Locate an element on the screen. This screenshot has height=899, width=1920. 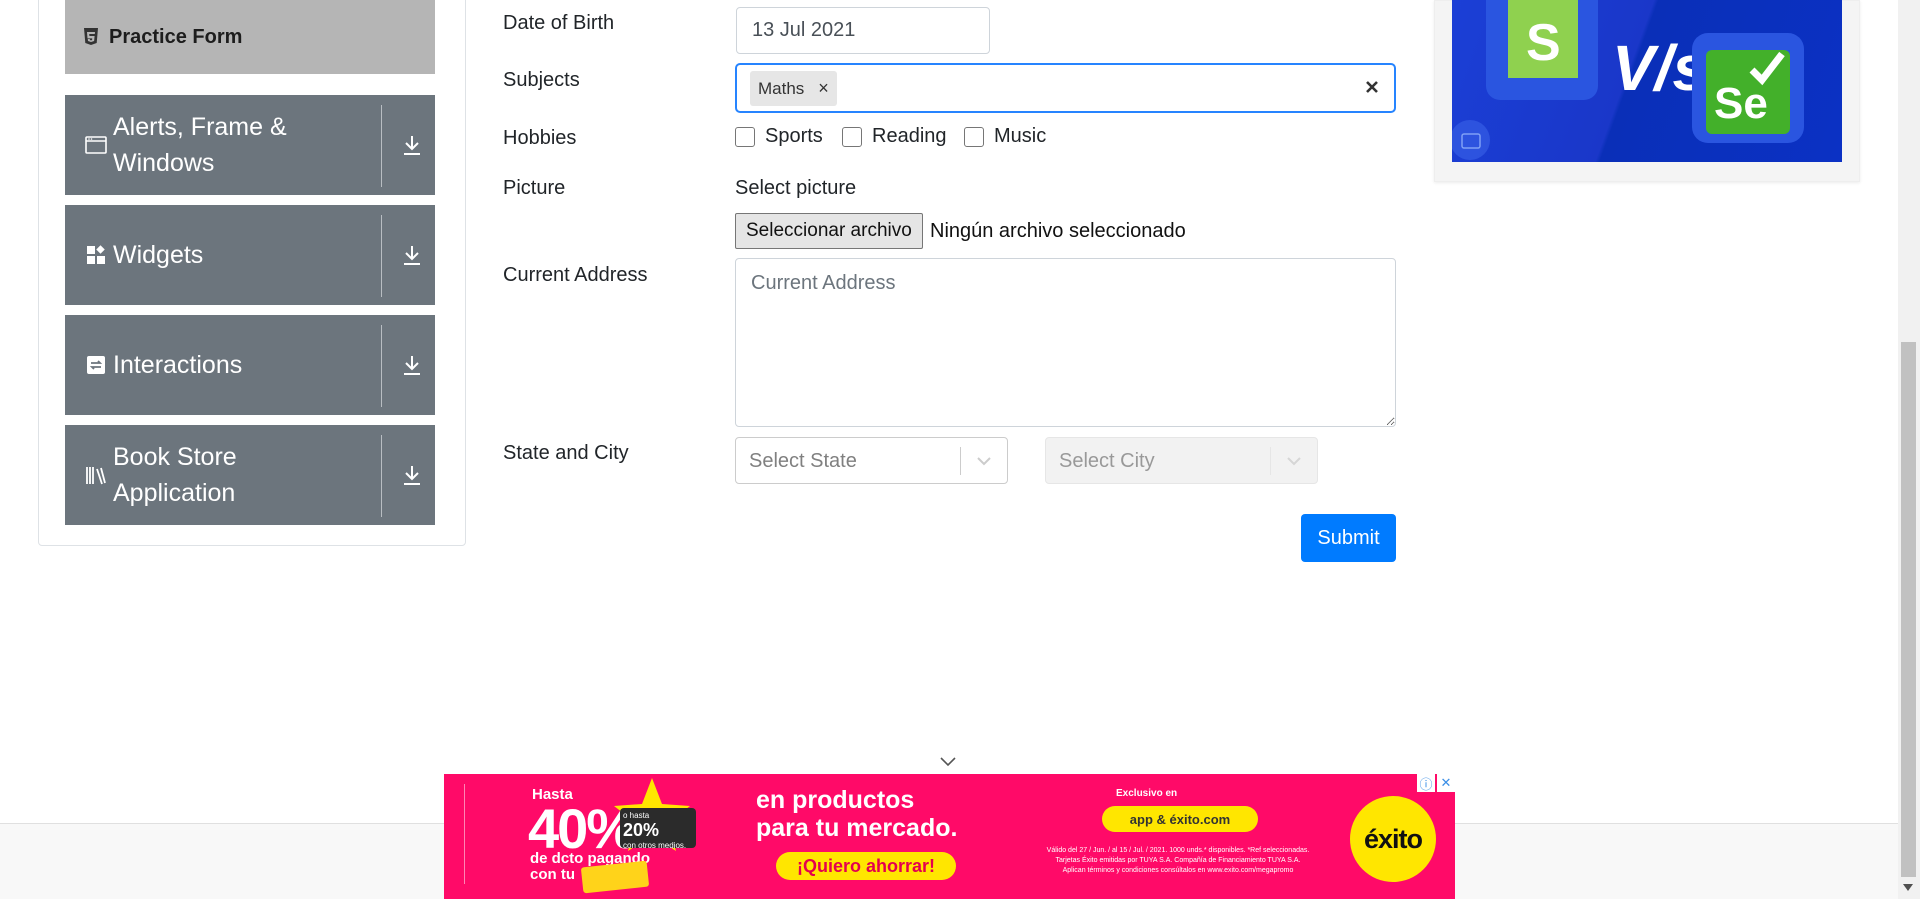
sidebar-group-label: Book Store Application is located at coordinates (175, 475).